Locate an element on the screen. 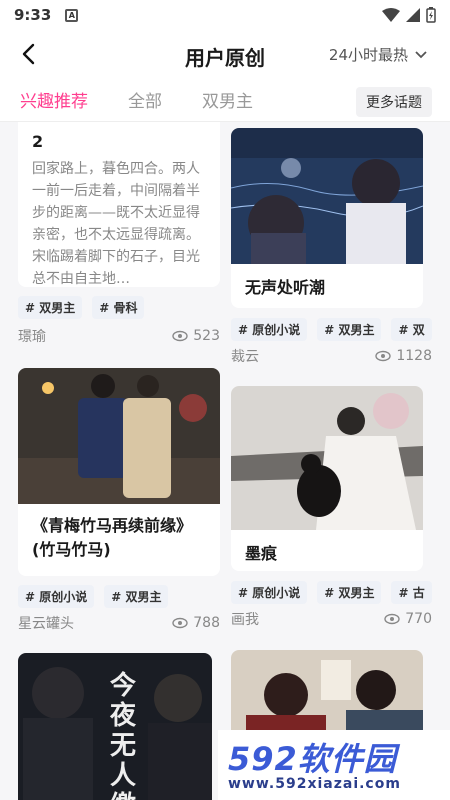  tag-chip: # 双 is located at coordinates (411, 329).